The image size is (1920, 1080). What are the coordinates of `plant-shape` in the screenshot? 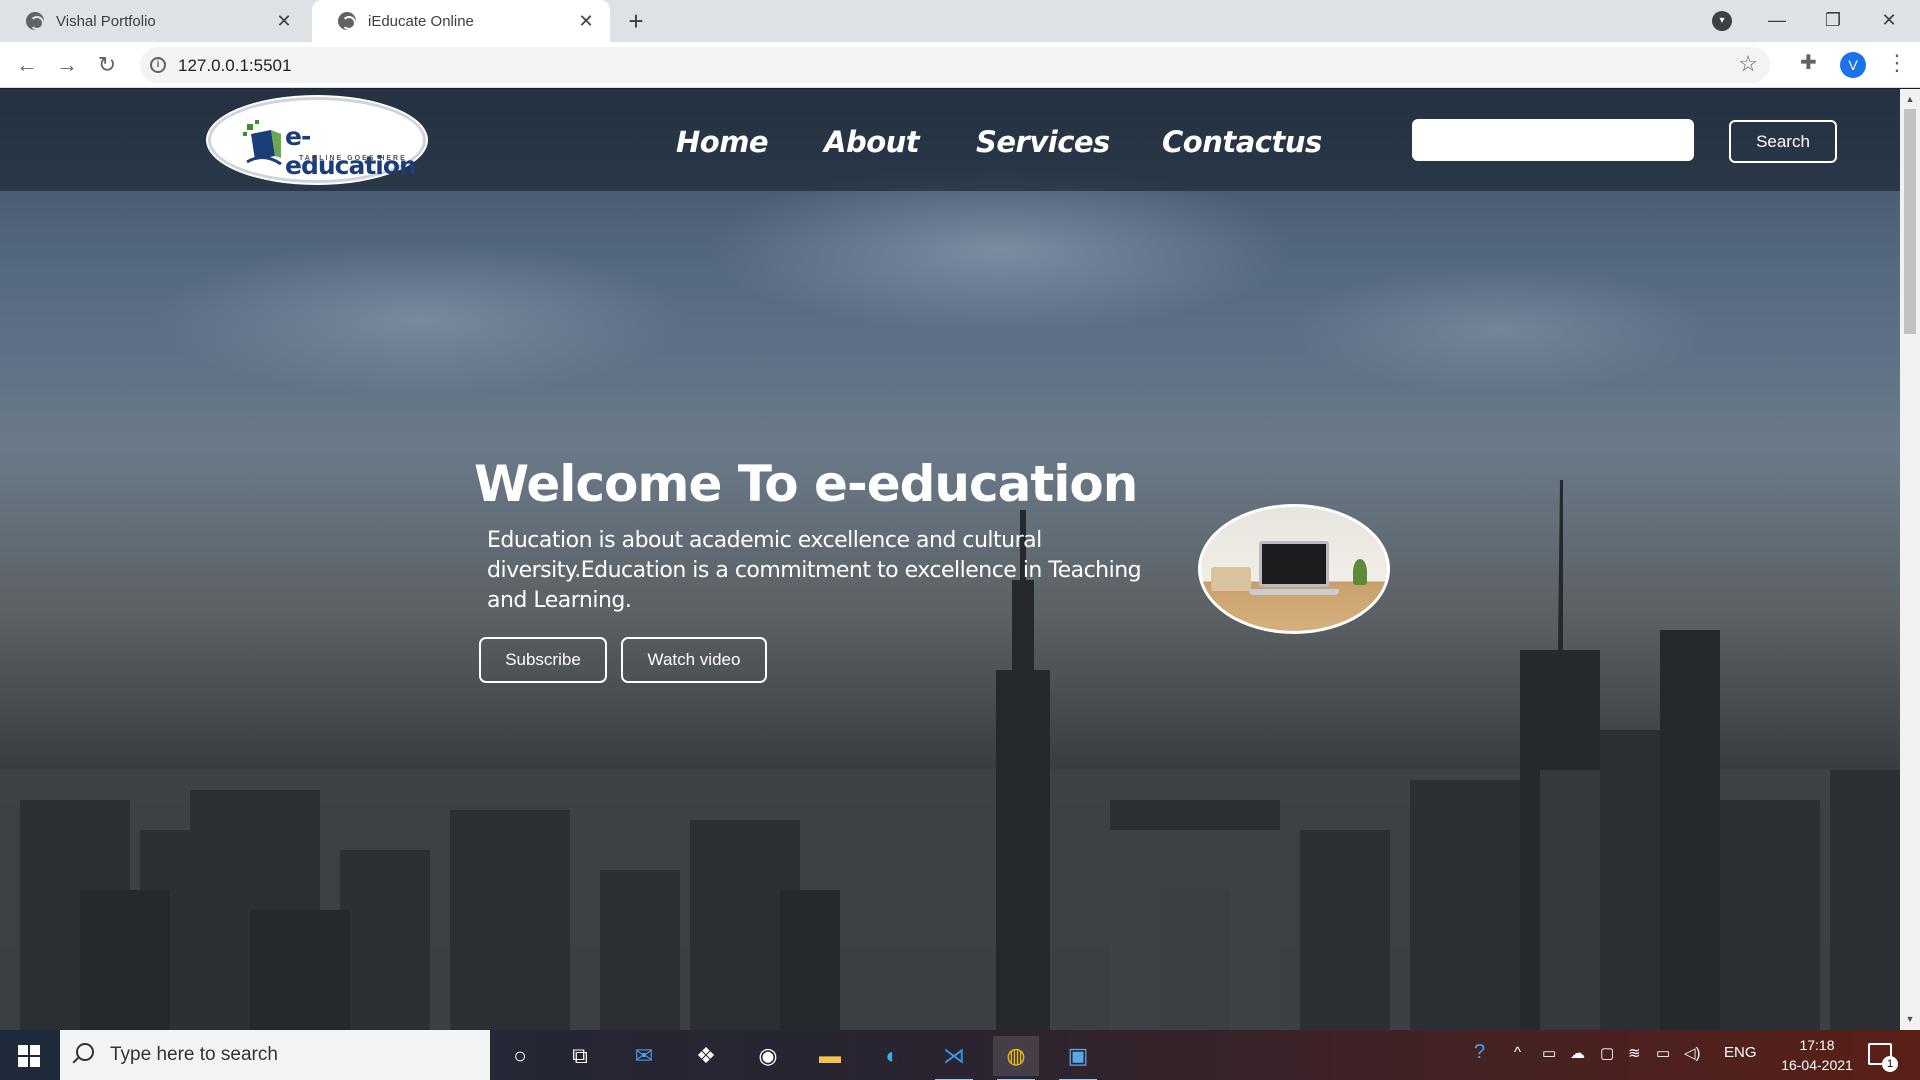 It's located at (1360, 572).